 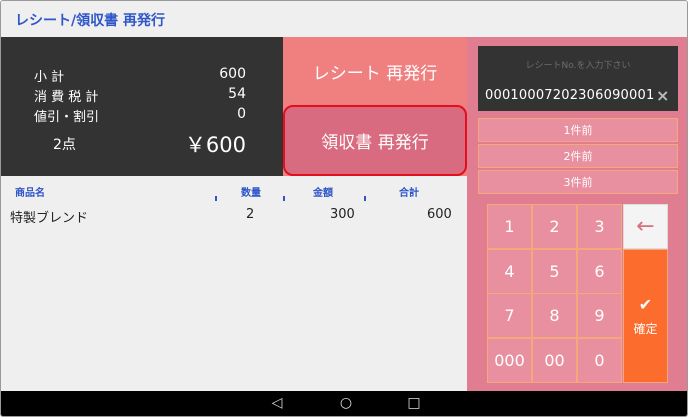 I want to click on subtotal-label: 小 計, so click(x=49, y=77).